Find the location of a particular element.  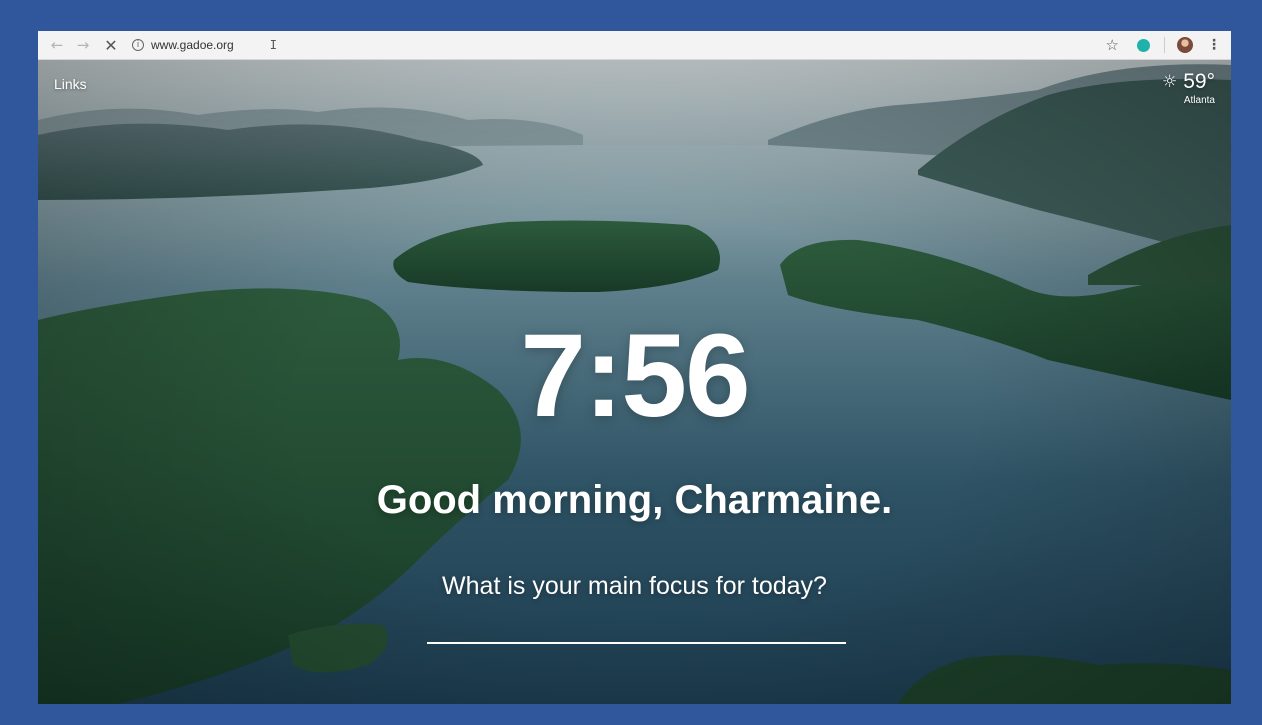

weather-city: Atlanta is located at coordinates (1199, 100).